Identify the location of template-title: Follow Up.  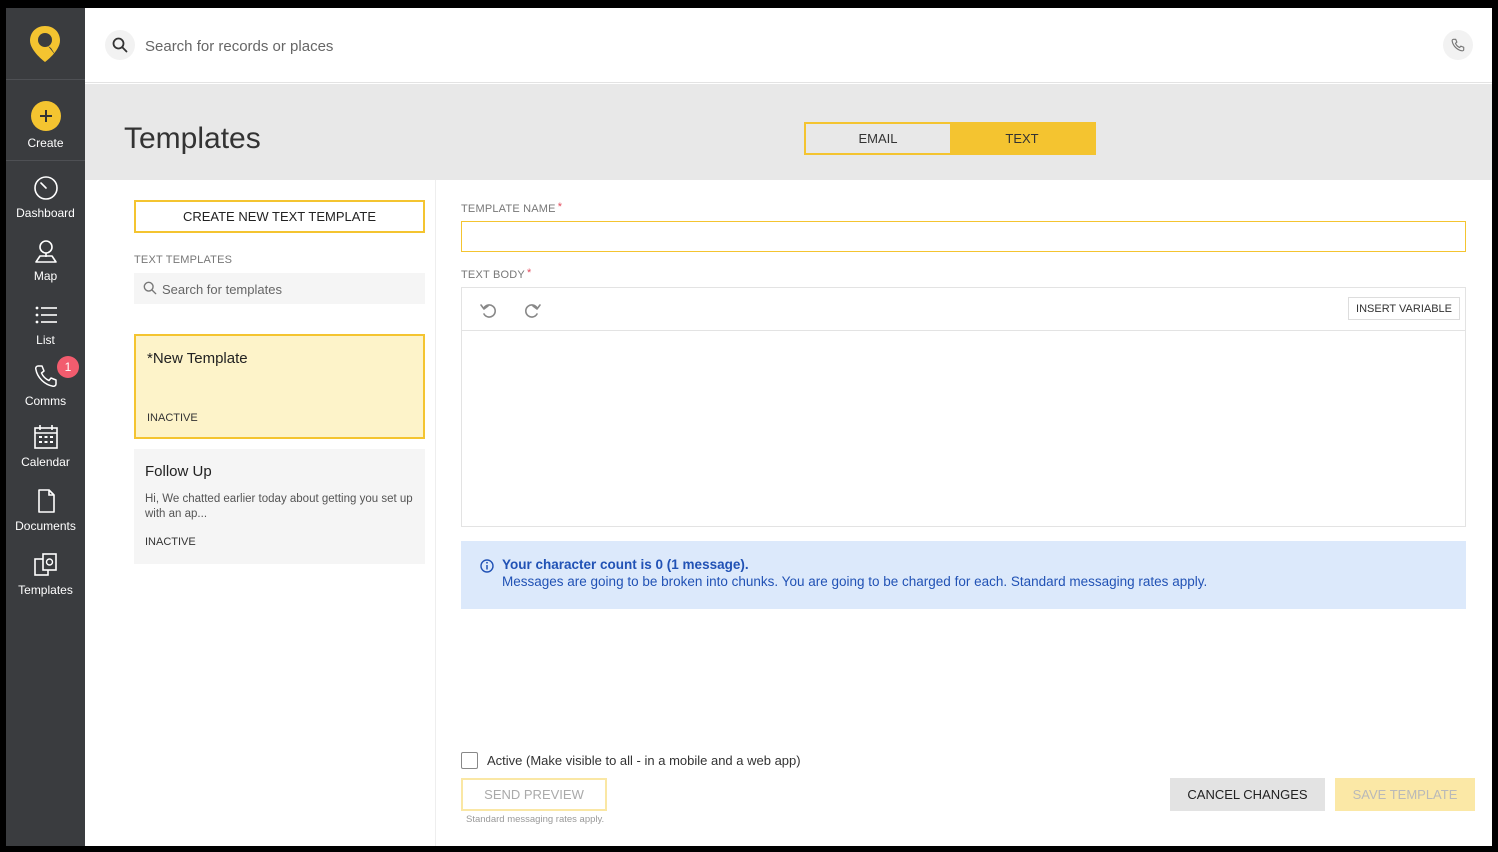
(178, 471).